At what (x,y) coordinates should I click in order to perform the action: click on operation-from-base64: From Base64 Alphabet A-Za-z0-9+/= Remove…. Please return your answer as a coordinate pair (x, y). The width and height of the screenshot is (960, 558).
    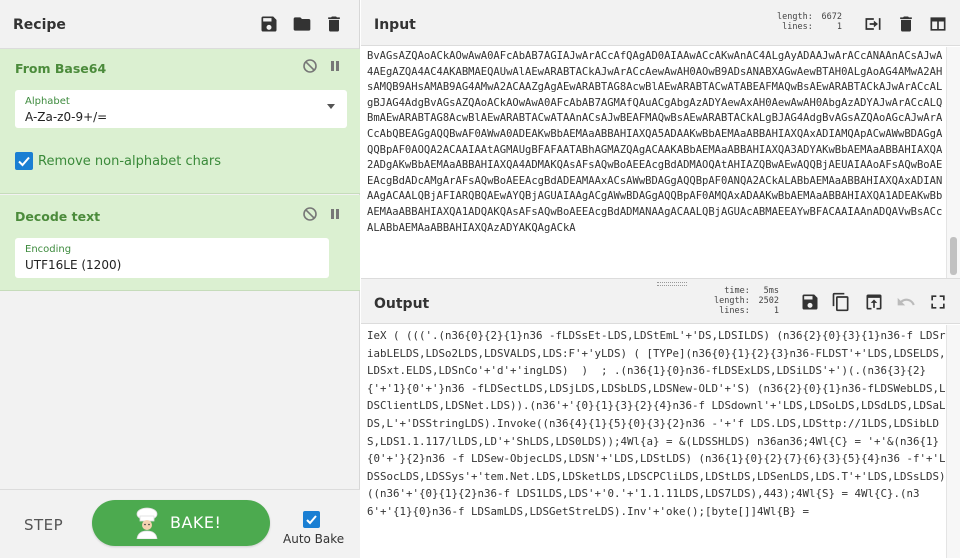
    Looking at the image, I should click on (180, 121).